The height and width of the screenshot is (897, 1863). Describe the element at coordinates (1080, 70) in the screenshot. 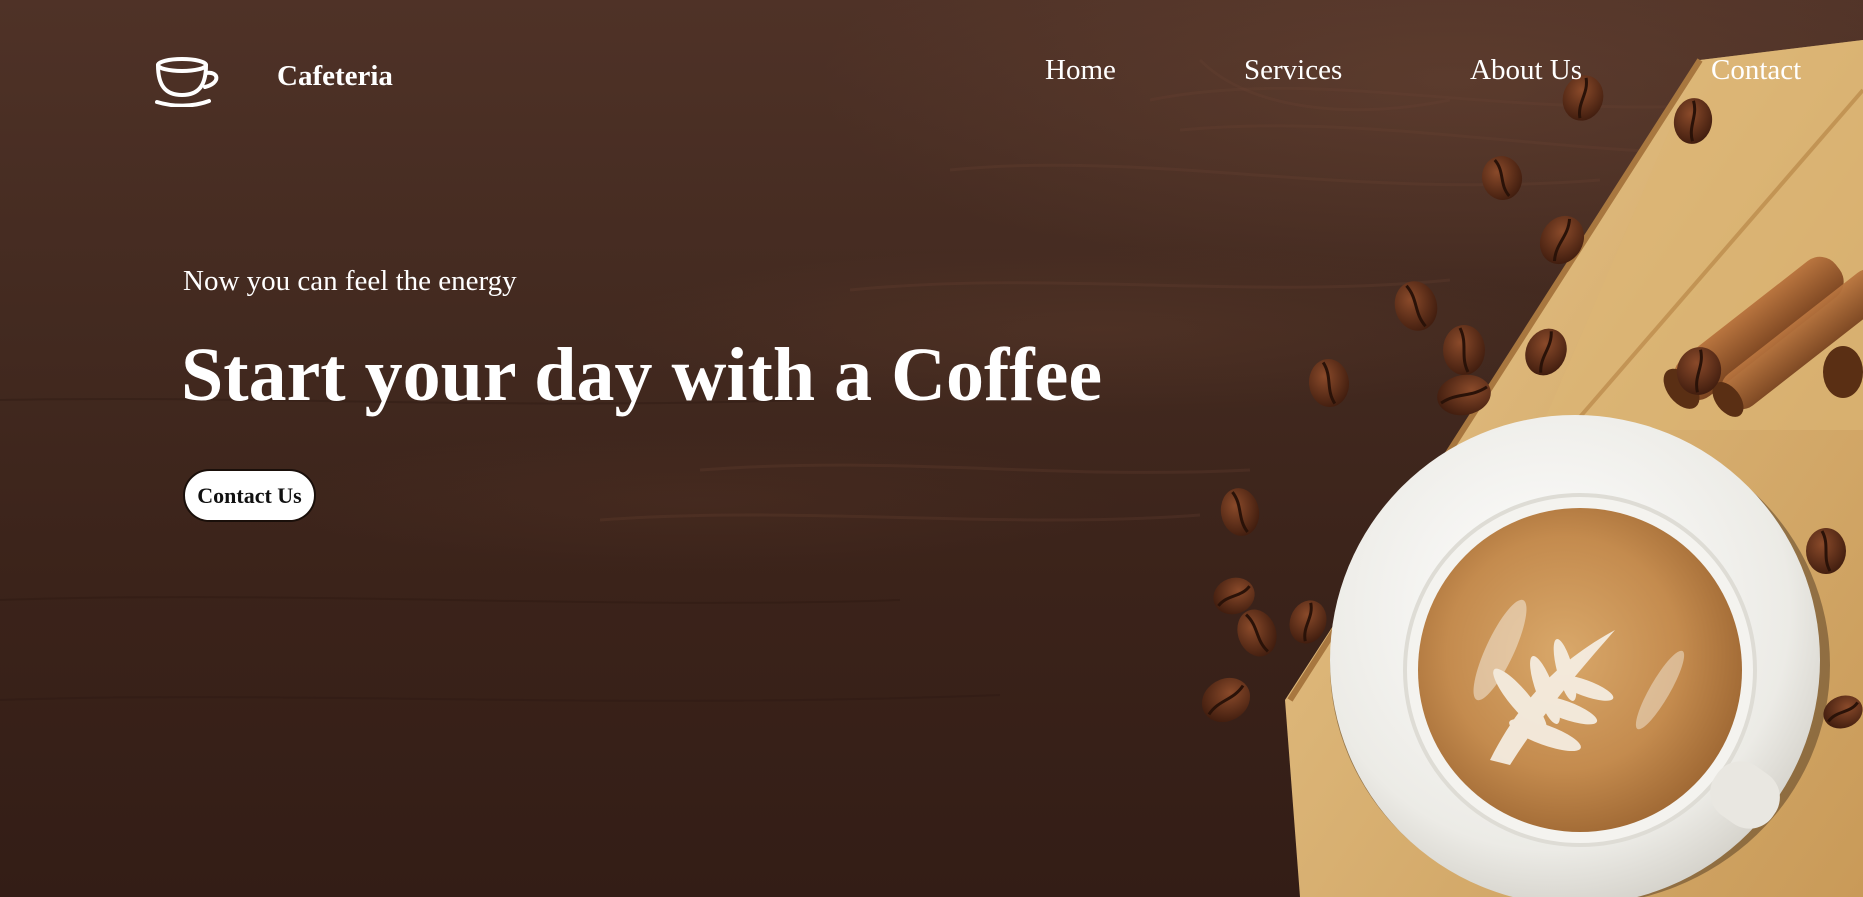

I see `nav-home: Home` at that location.